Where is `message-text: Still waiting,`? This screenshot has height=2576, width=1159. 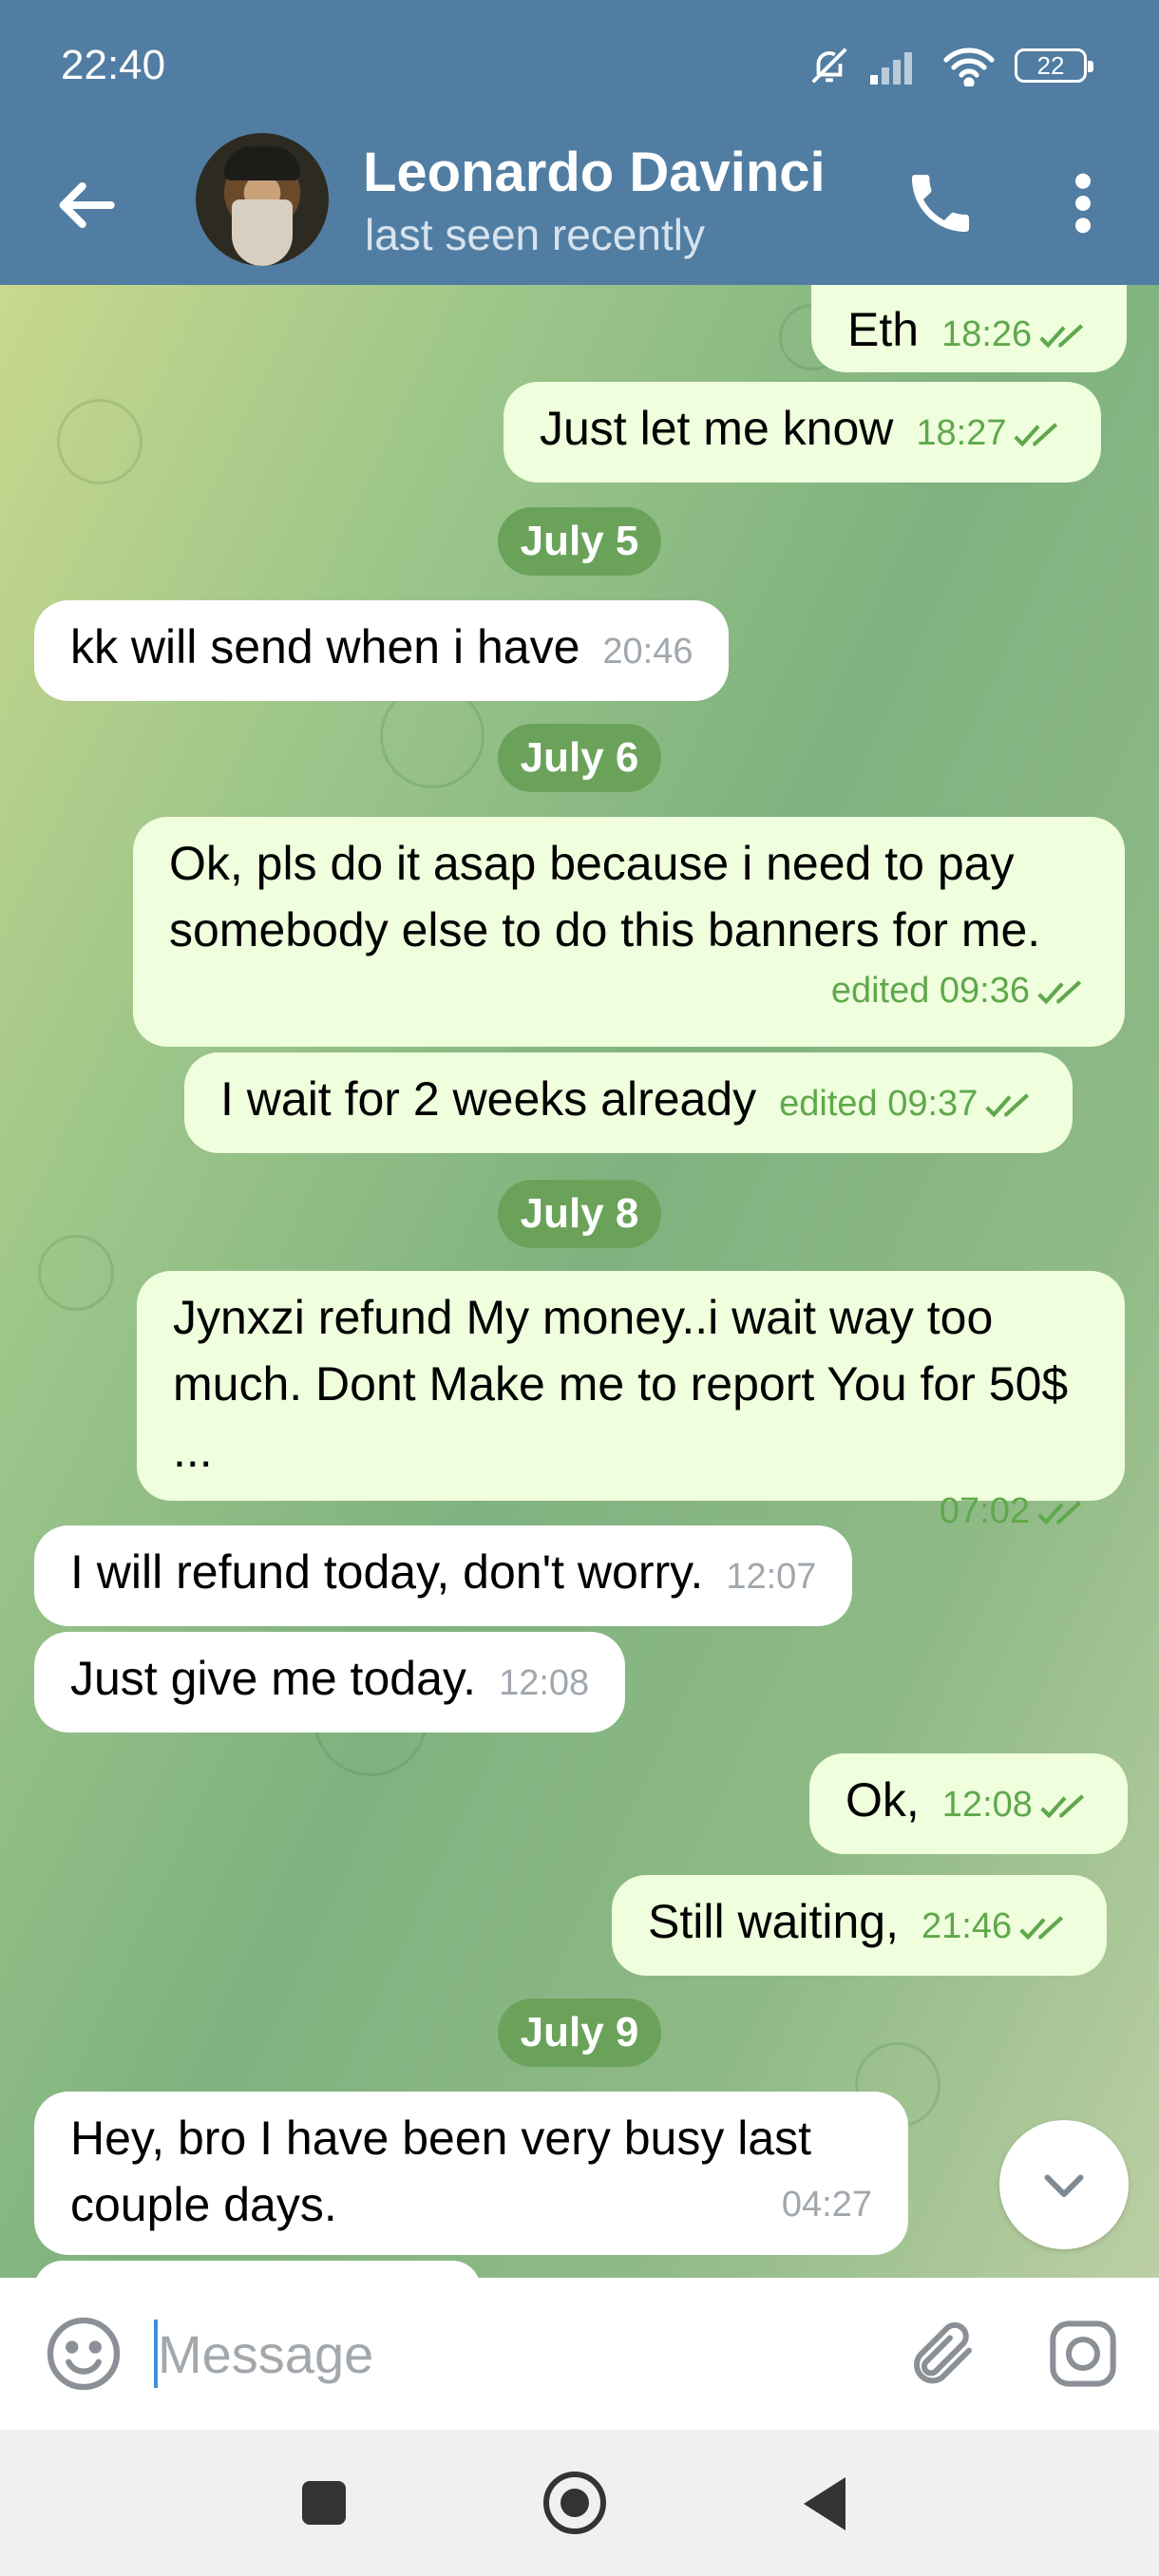 message-text: Still waiting, is located at coordinates (773, 1921).